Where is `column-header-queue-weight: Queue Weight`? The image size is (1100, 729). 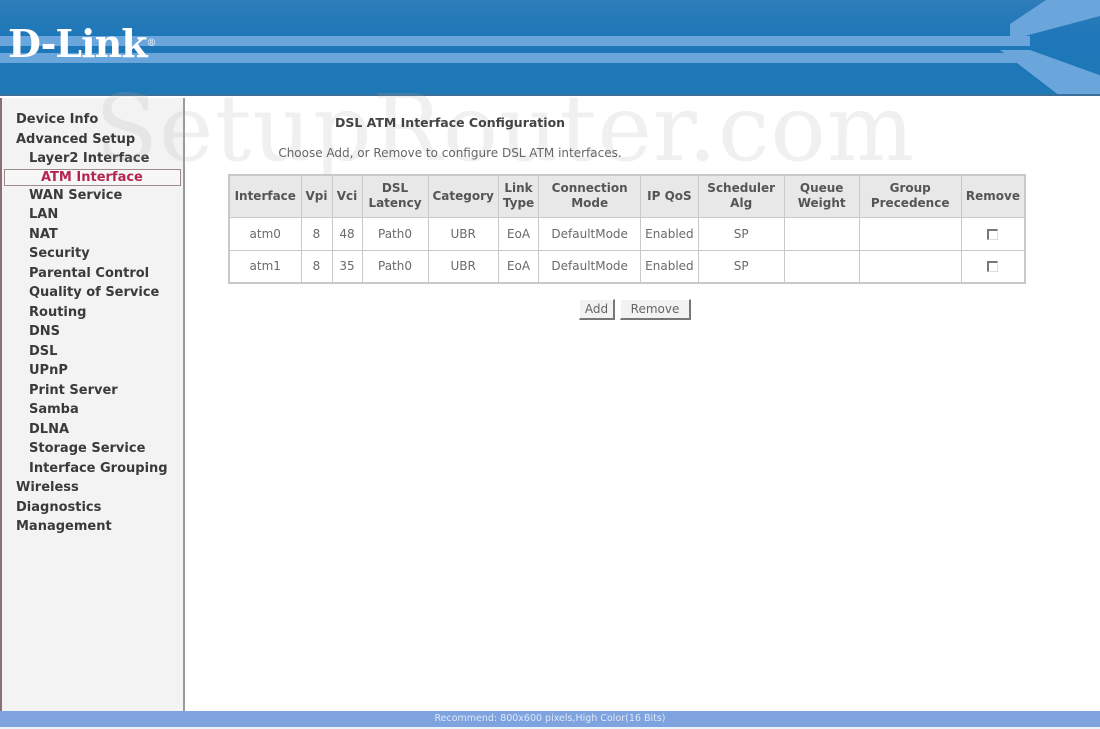
column-header-queue-weight: Queue Weight is located at coordinates (821, 196).